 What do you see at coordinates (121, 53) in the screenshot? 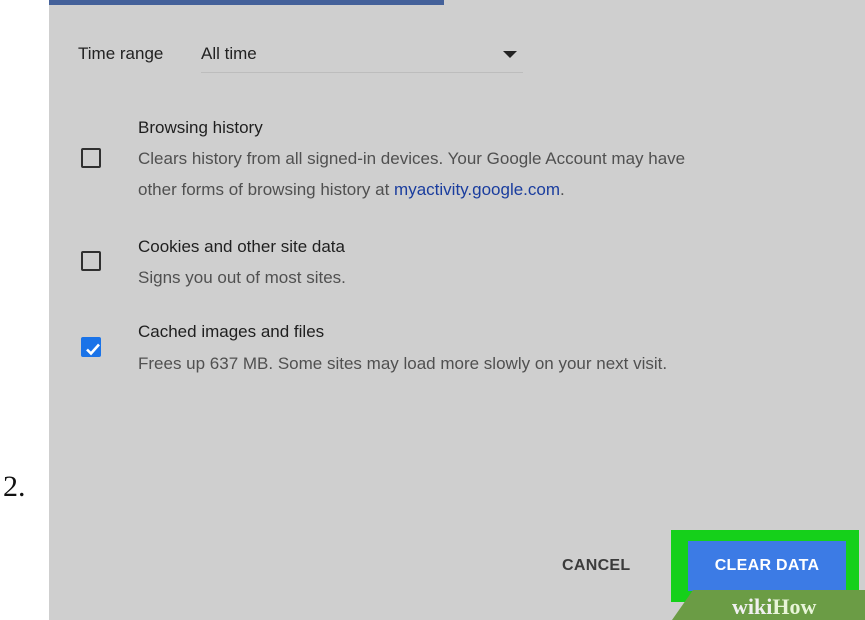
I see `time-range-label: Time range` at bounding box center [121, 53].